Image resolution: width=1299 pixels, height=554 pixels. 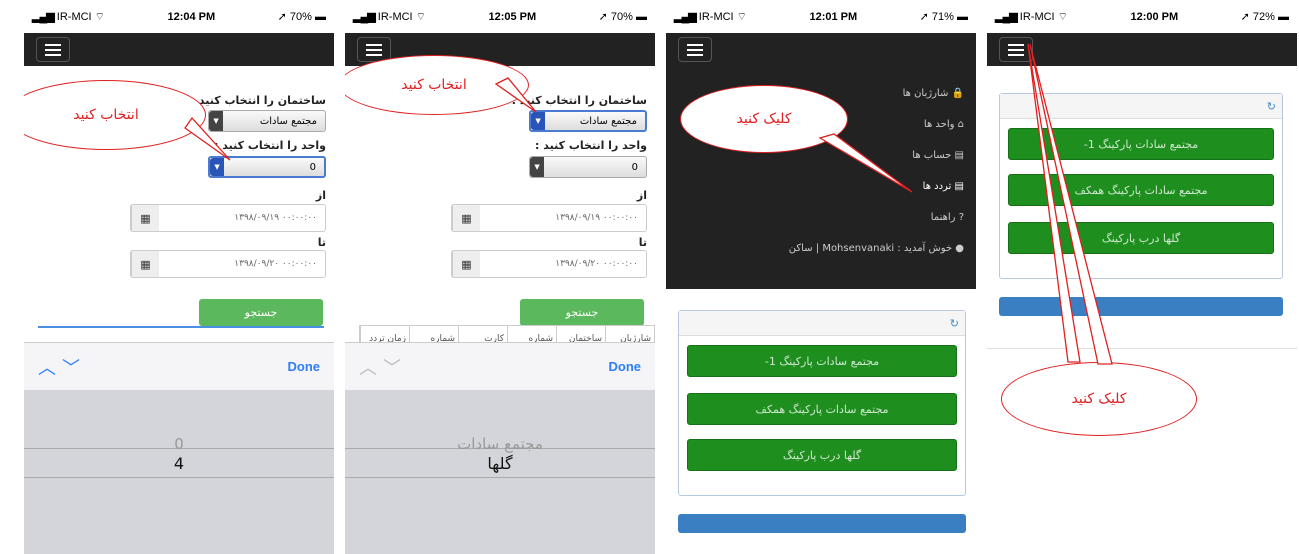 What do you see at coordinates (500, 463) in the screenshot?
I see `picker-option-selected: گلها` at bounding box center [500, 463].